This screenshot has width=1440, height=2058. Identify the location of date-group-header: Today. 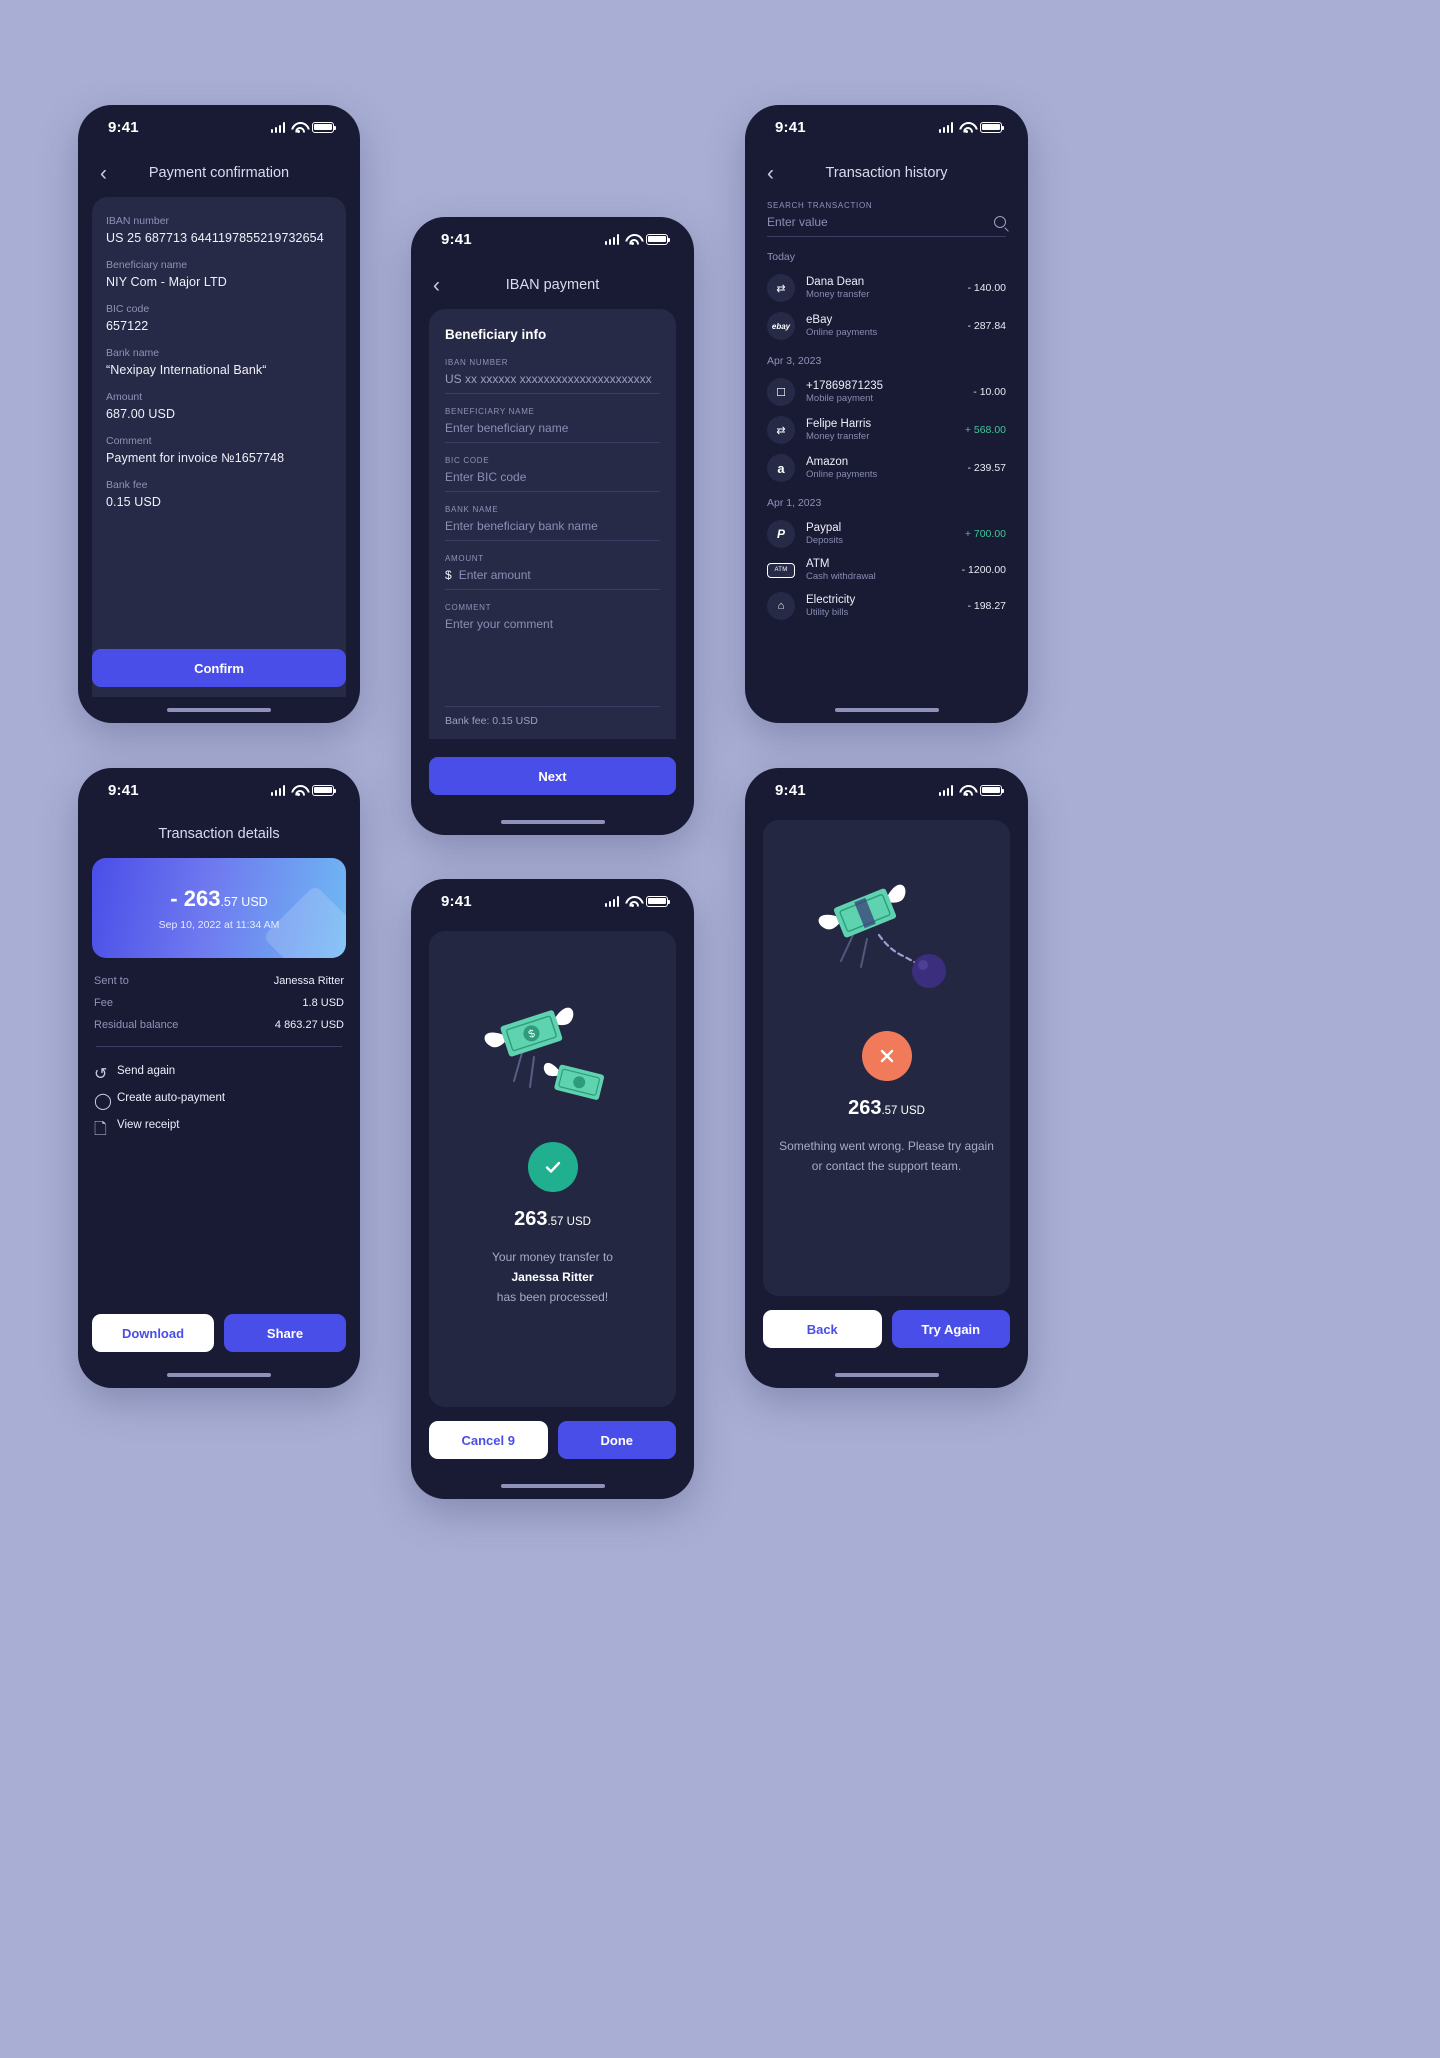
(781, 257).